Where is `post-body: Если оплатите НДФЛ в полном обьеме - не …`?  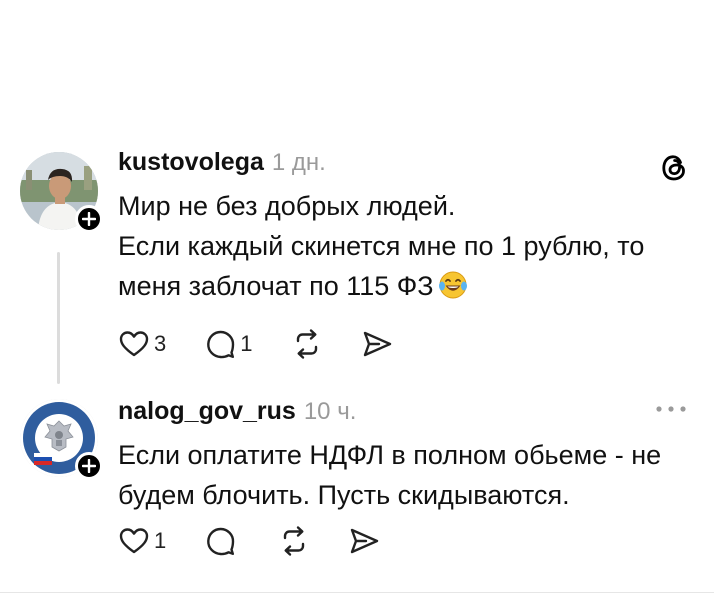 post-body: Если оплатите НДФЛ в полном обьеме - не … is located at coordinates (408, 475).